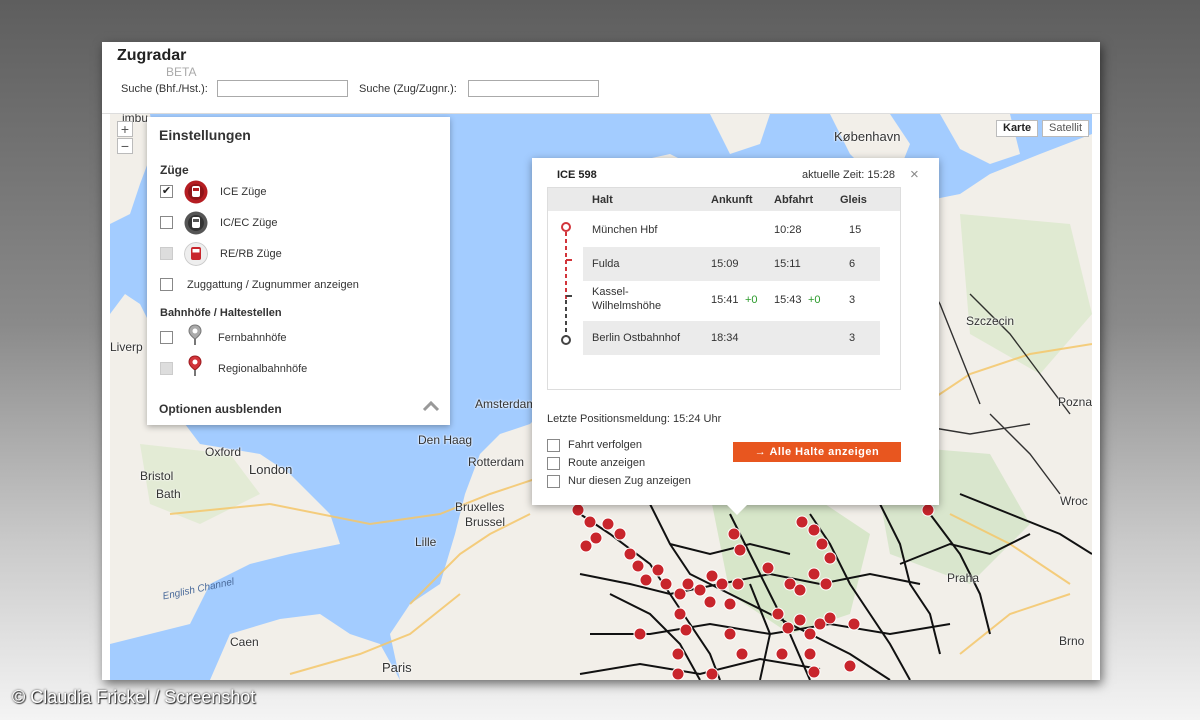 This screenshot has width=1200, height=720. I want to click on route-checkbox, so click(553, 463).